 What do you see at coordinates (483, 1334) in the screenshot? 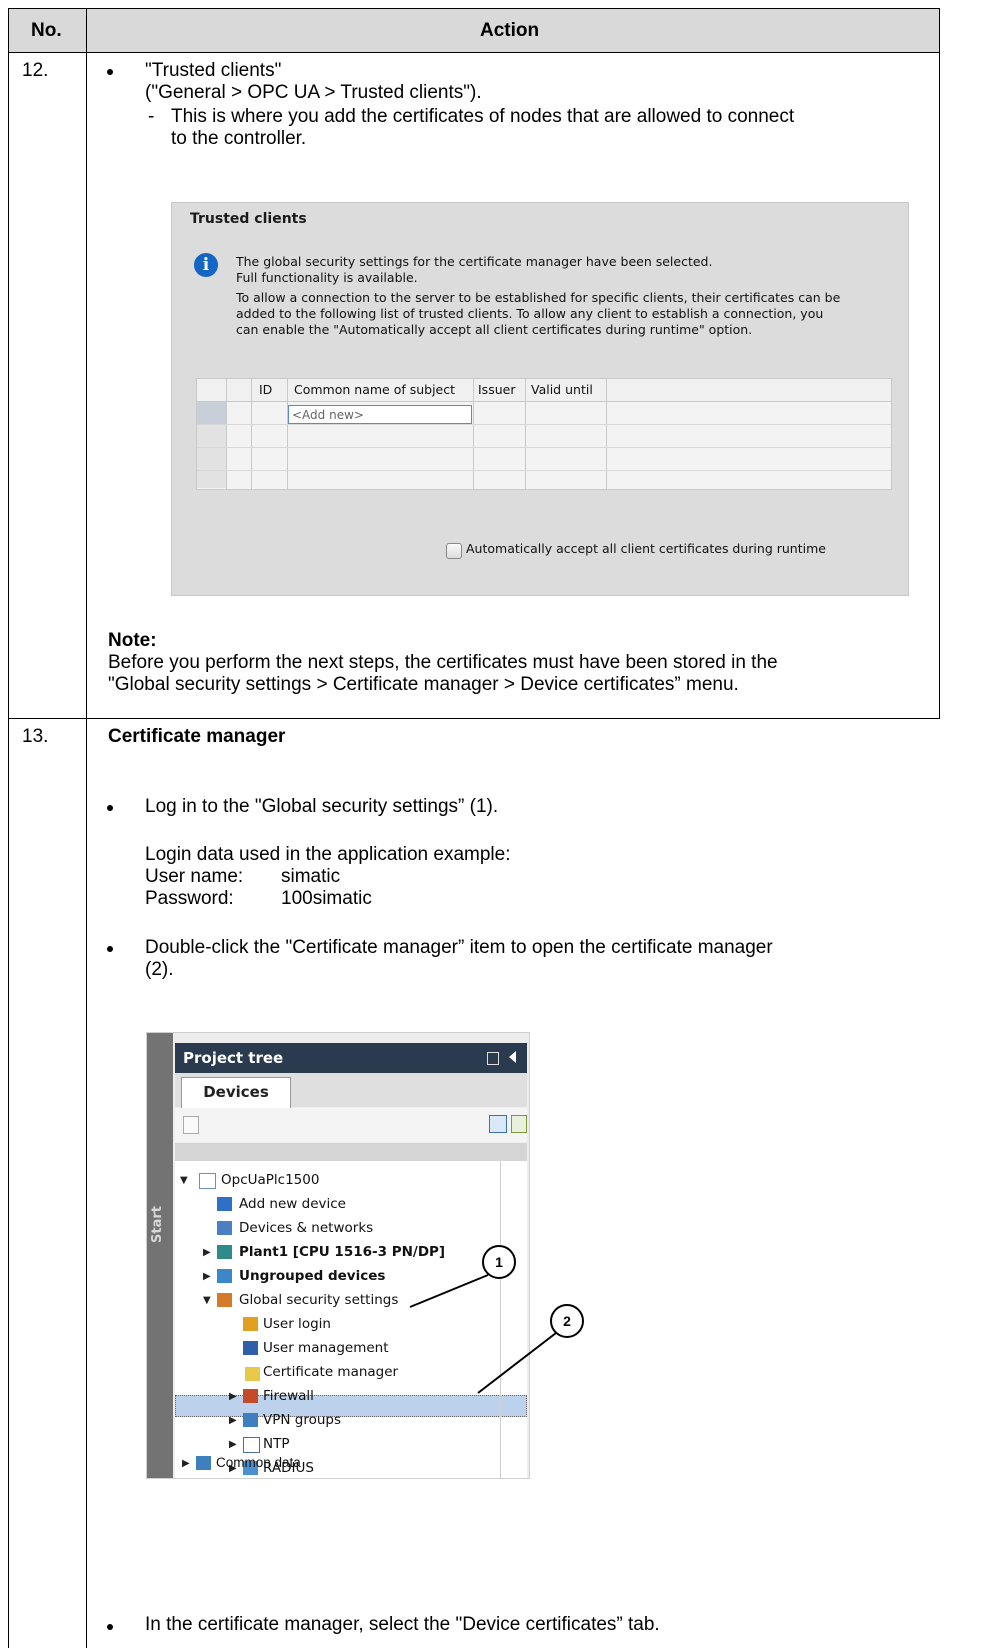
I see `callout-lines` at bounding box center [483, 1334].